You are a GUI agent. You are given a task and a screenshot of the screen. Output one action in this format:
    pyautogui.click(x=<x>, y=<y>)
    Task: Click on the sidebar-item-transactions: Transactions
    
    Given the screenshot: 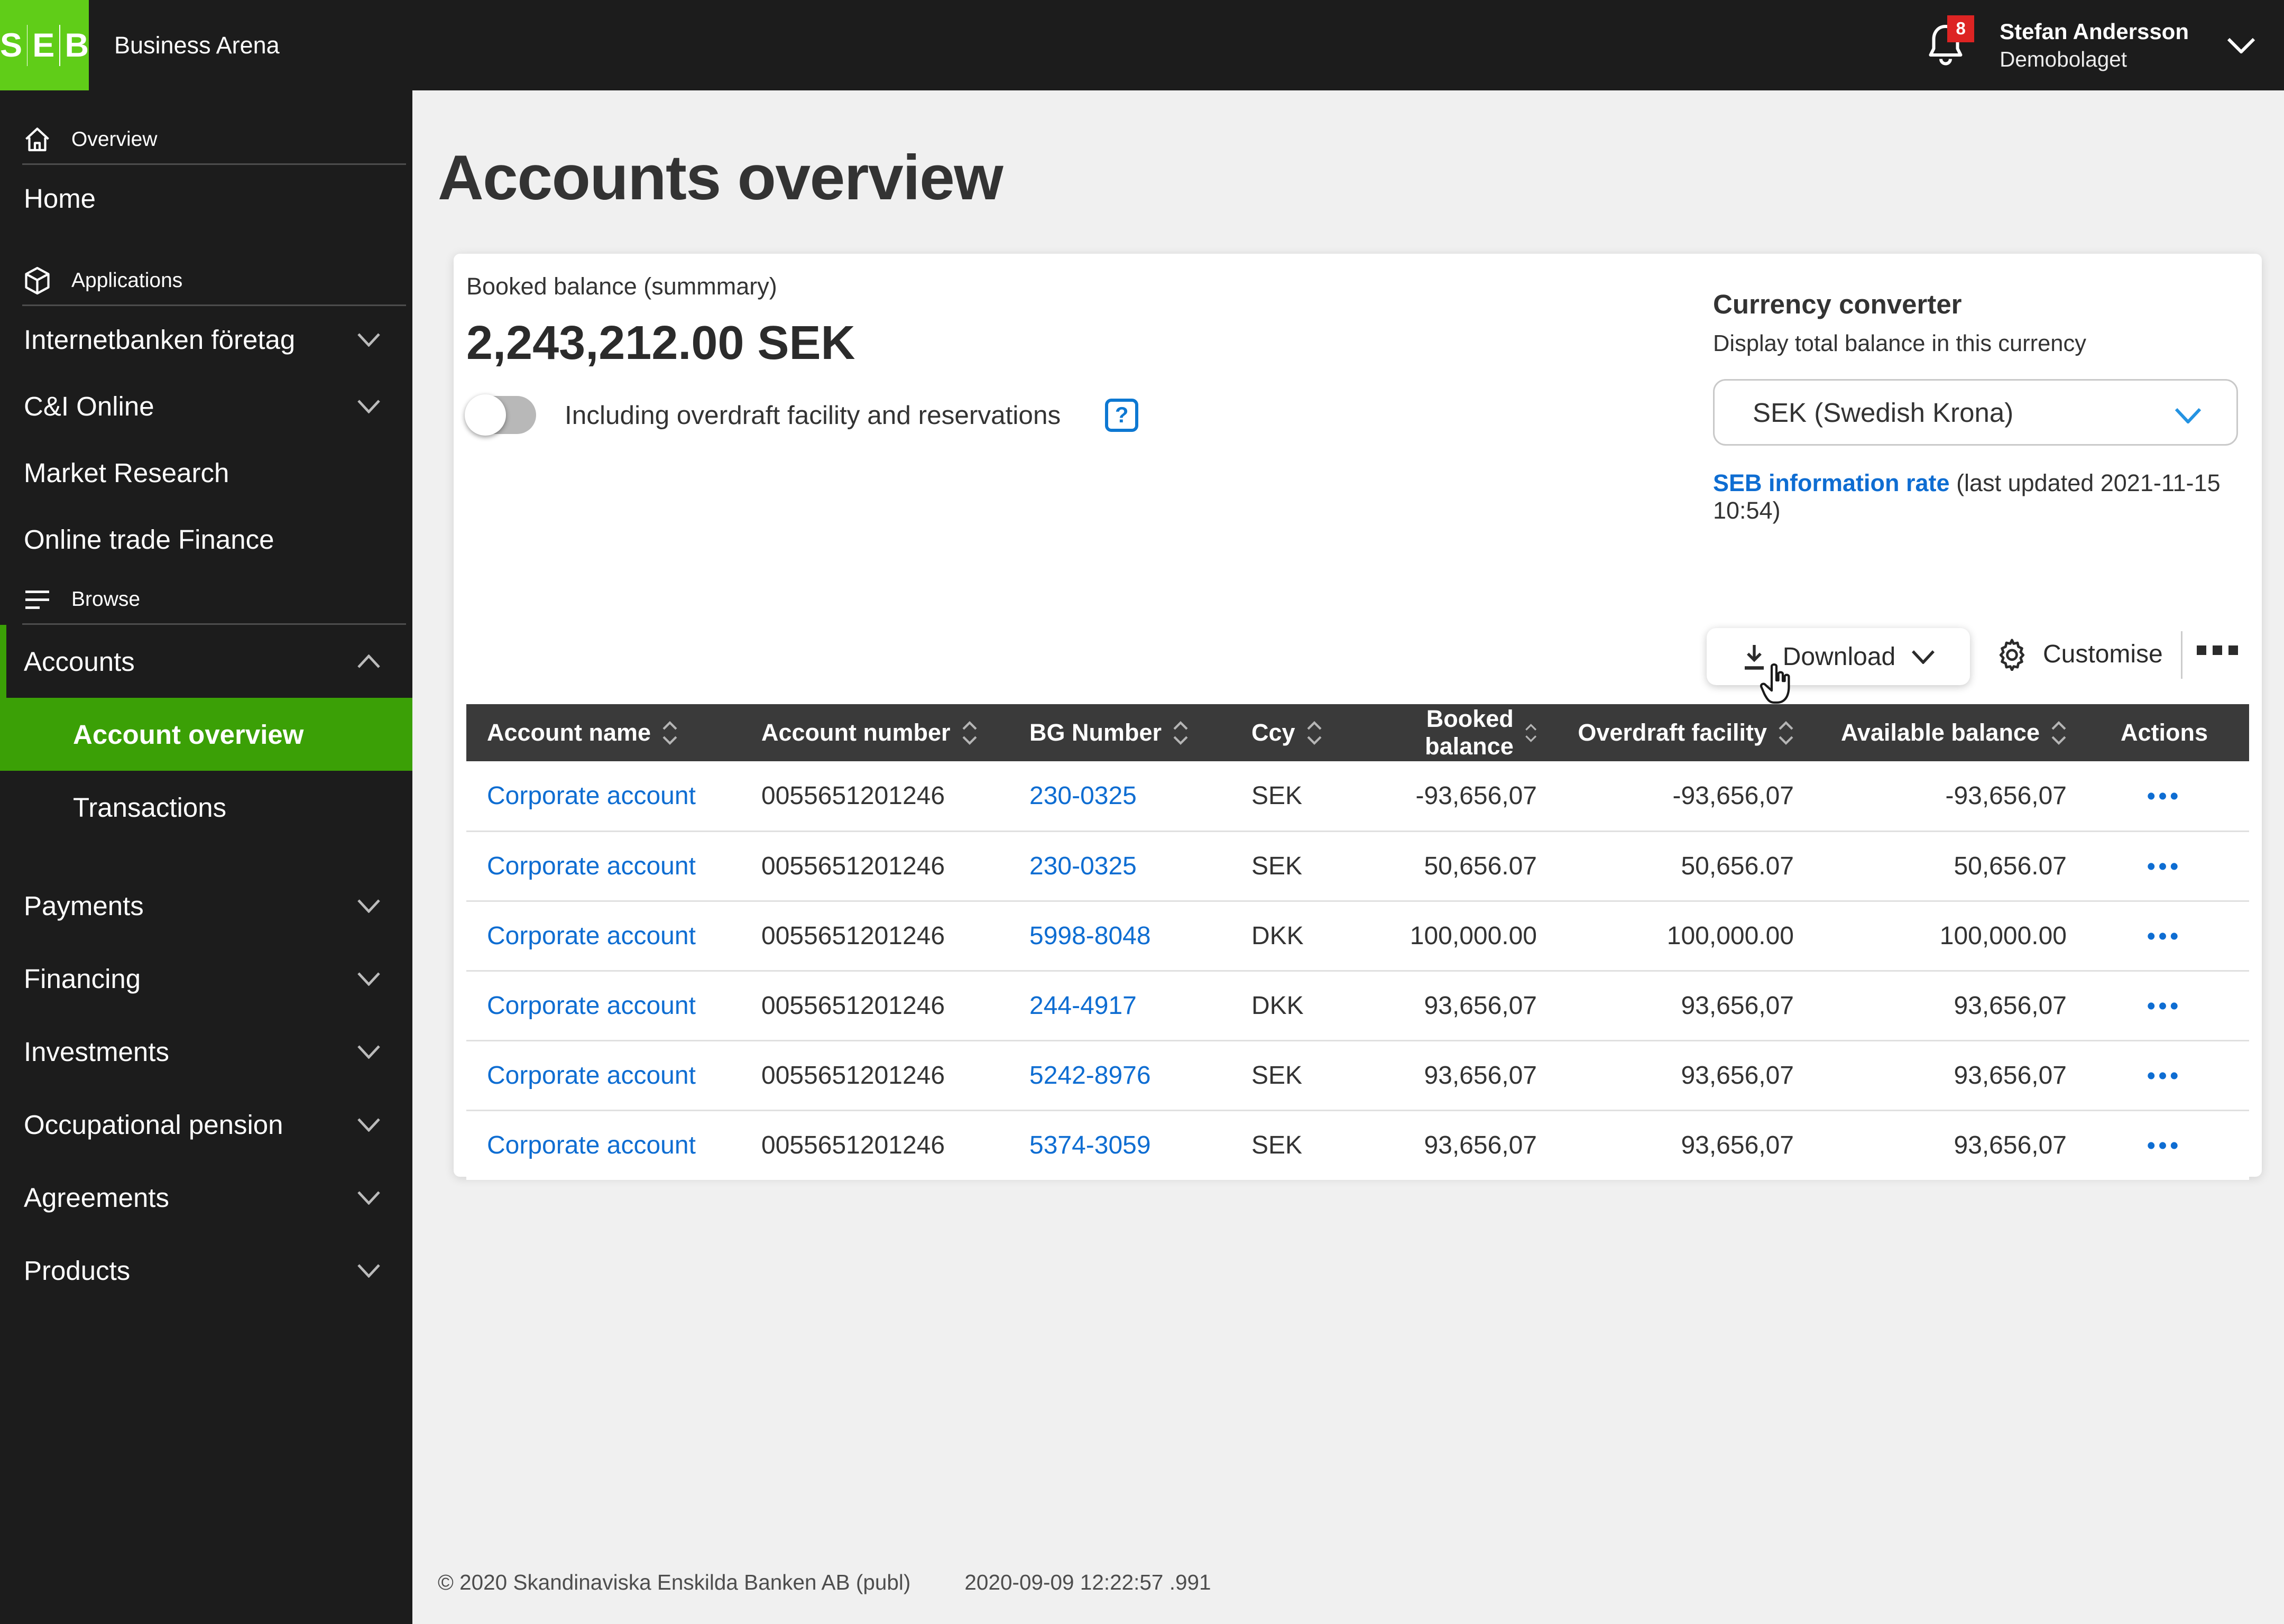 What is the action you would take?
    pyautogui.click(x=206, y=807)
    